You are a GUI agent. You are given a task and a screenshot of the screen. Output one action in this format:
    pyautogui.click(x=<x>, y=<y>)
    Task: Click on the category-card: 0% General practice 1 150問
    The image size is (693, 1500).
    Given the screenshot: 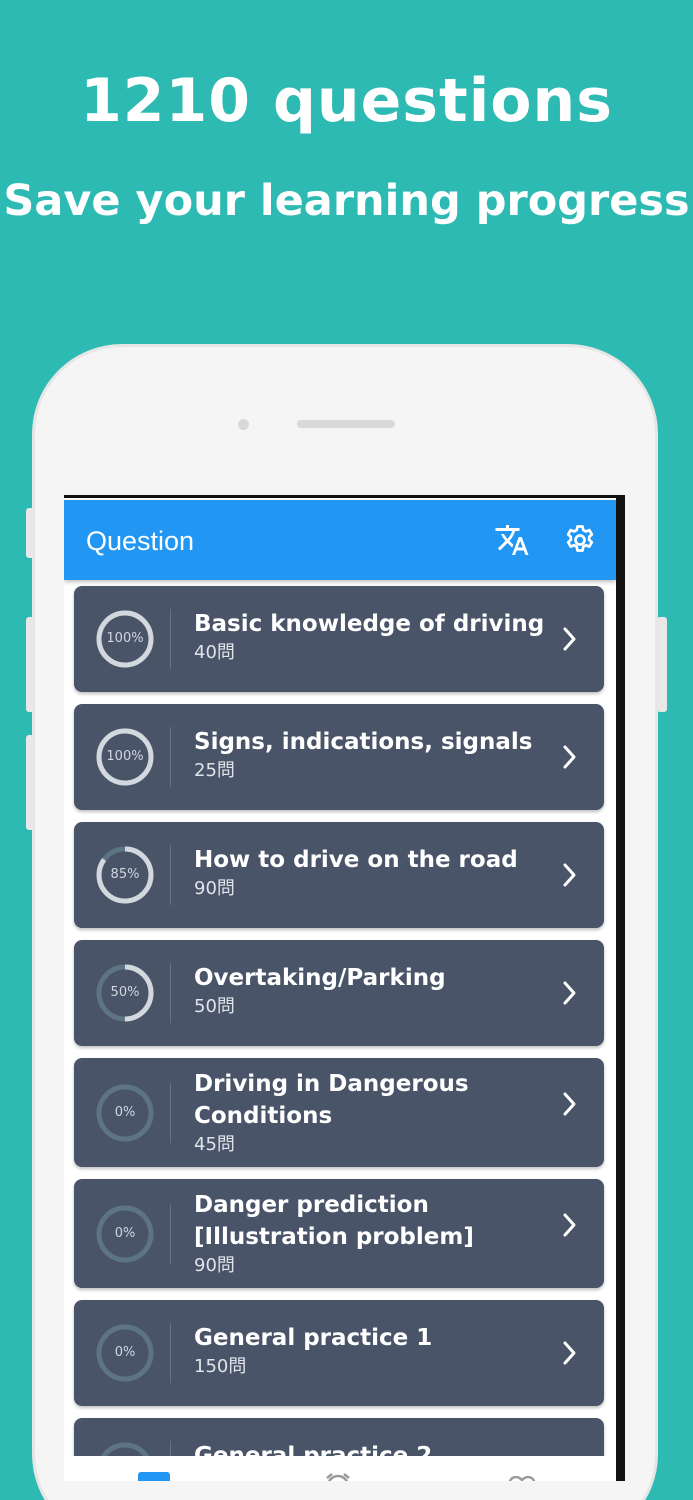 What is the action you would take?
    pyautogui.click(x=339, y=1353)
    